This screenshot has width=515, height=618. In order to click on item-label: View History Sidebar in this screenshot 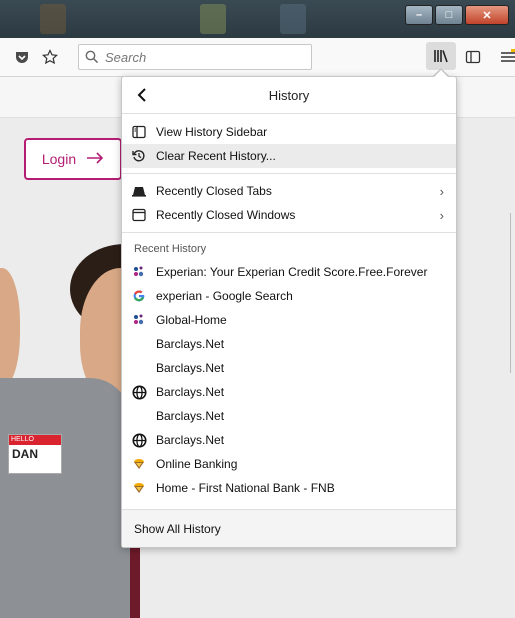, I will do `click(212, 132)`.